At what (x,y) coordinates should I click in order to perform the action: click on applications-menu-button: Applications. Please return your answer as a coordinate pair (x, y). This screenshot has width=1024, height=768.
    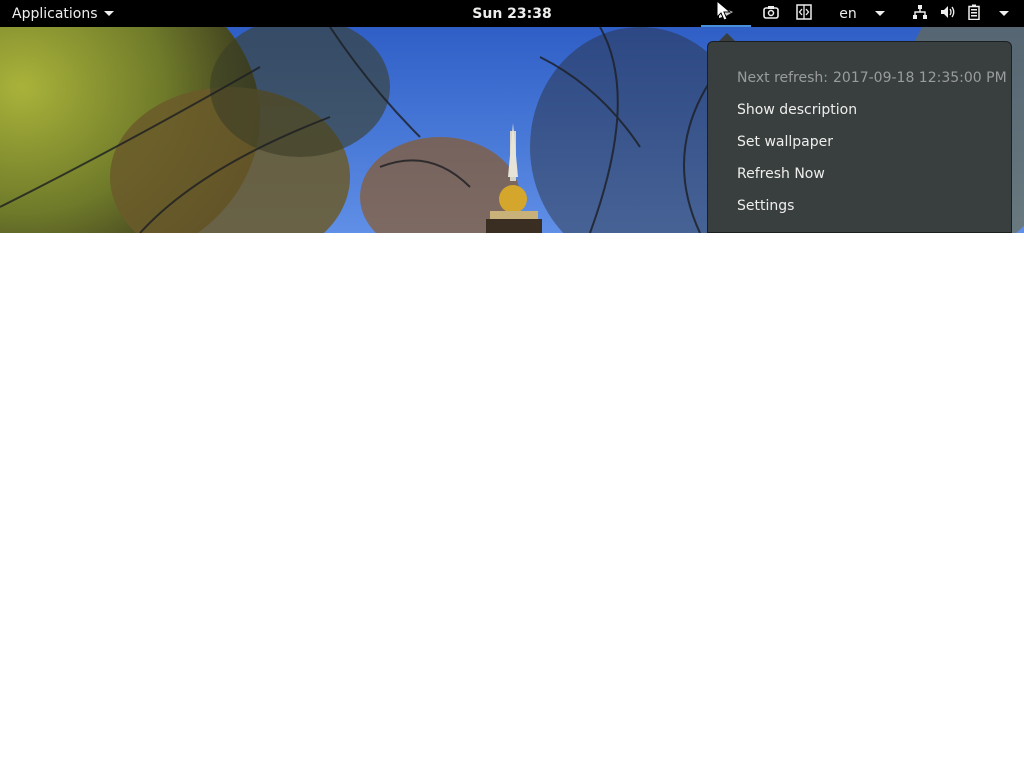
    Looking at the image, I should click on (63, 13).